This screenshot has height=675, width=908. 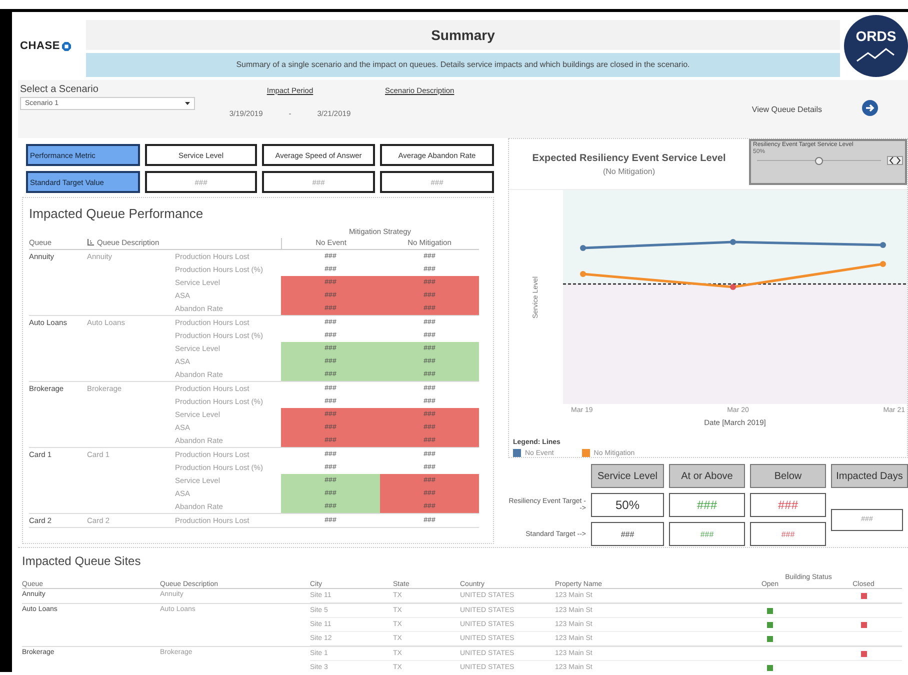 I want to click on chart-subtitle: (No Mitigation), so click(x=628, y=171).